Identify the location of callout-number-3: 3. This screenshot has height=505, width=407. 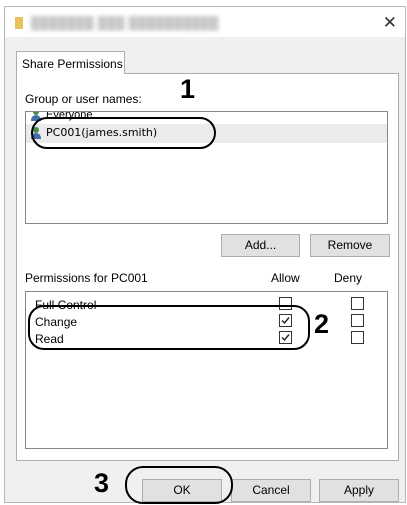
(102, 483).